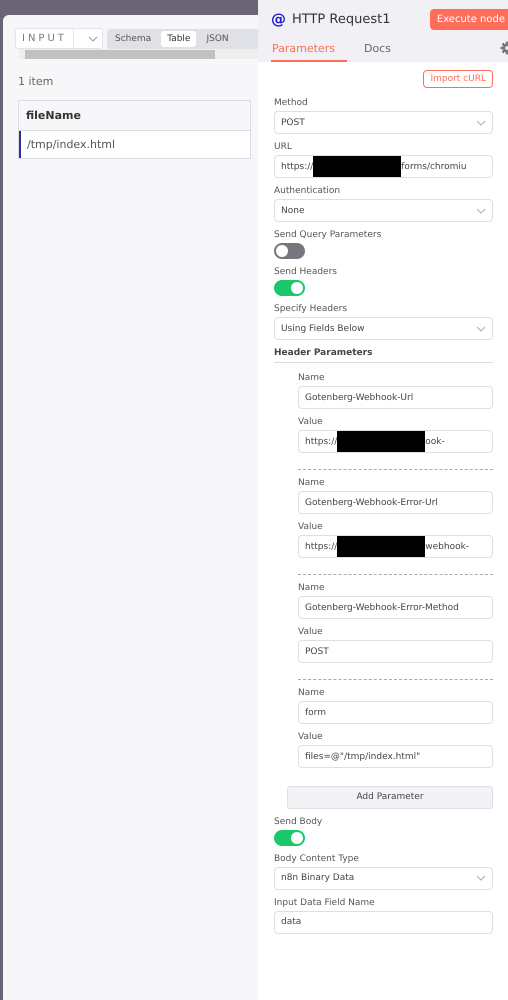 The width and height of the screenshot is (508, 1000). I want to click on item-count: 1 item, so click(36, 81).